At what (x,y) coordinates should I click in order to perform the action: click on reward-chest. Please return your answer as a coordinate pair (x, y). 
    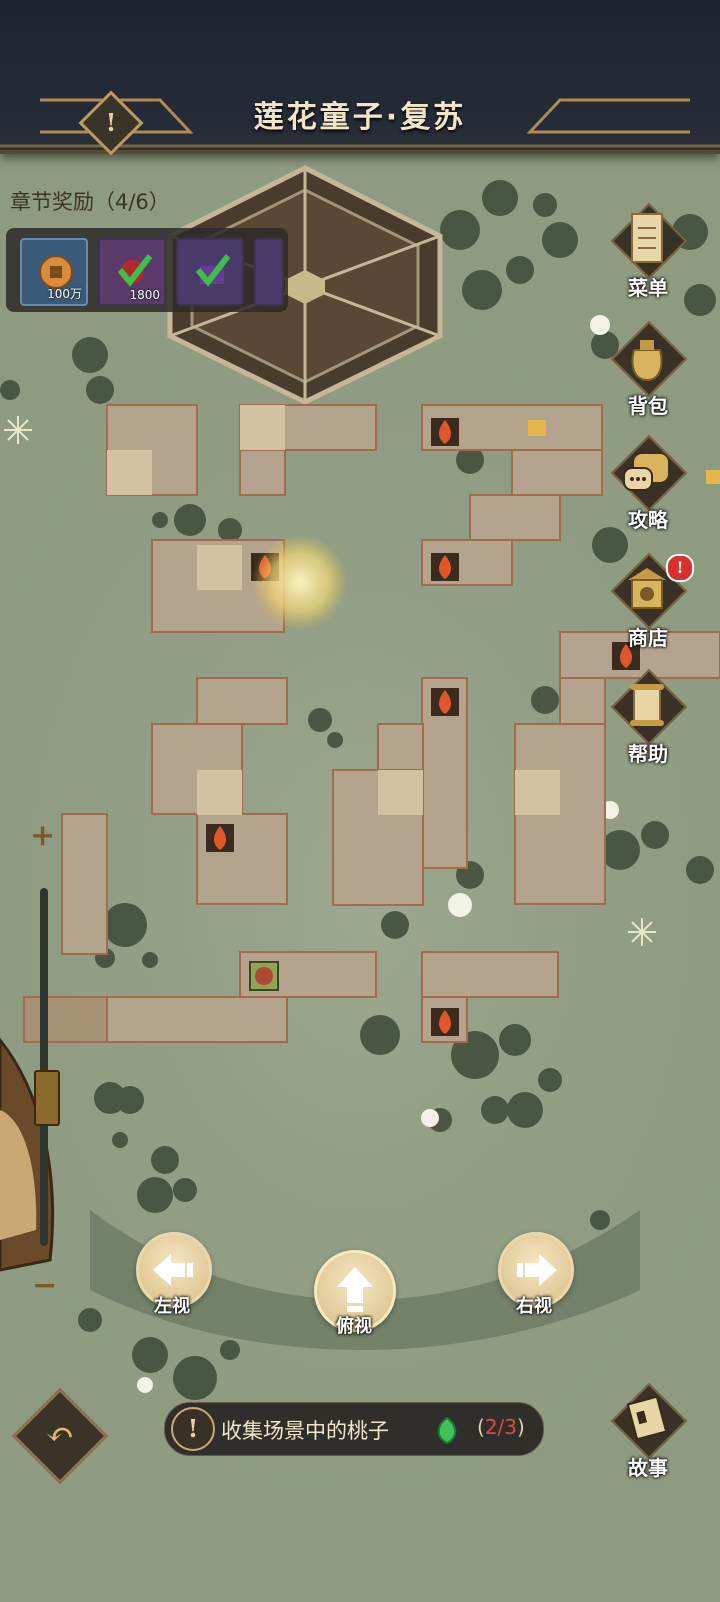
    Looking at the image, I should click on (210, 272).